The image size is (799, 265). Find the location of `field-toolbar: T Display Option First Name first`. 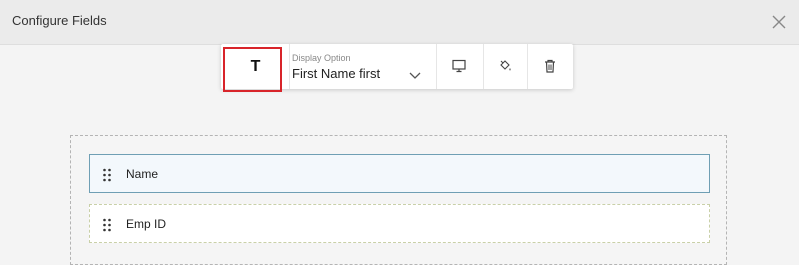

field-toolbar: T Display Option First Name first is located at coordinates (397, 66).